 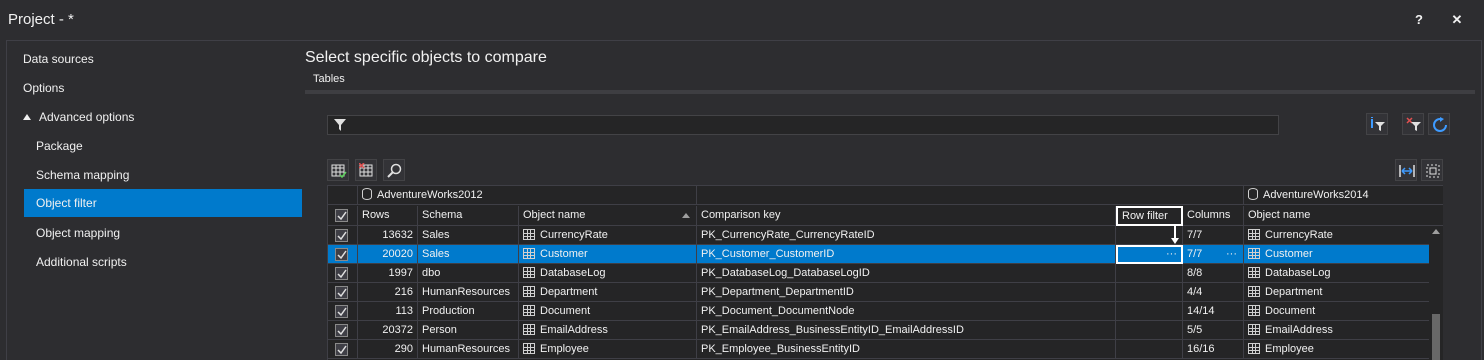 I want to click on cell-columns: 16/16, so click(x=1213, y=349).